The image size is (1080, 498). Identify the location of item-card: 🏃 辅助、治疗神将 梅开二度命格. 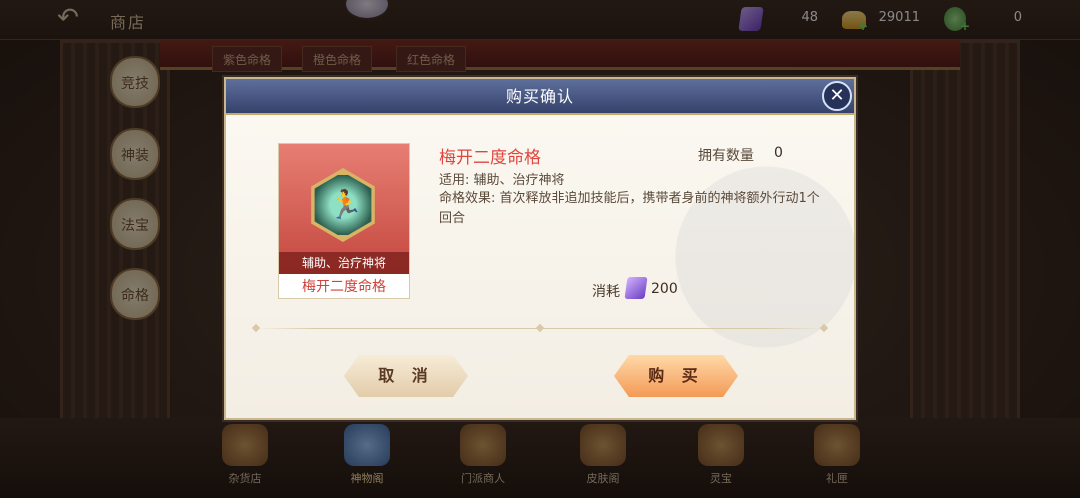
(344, 221).